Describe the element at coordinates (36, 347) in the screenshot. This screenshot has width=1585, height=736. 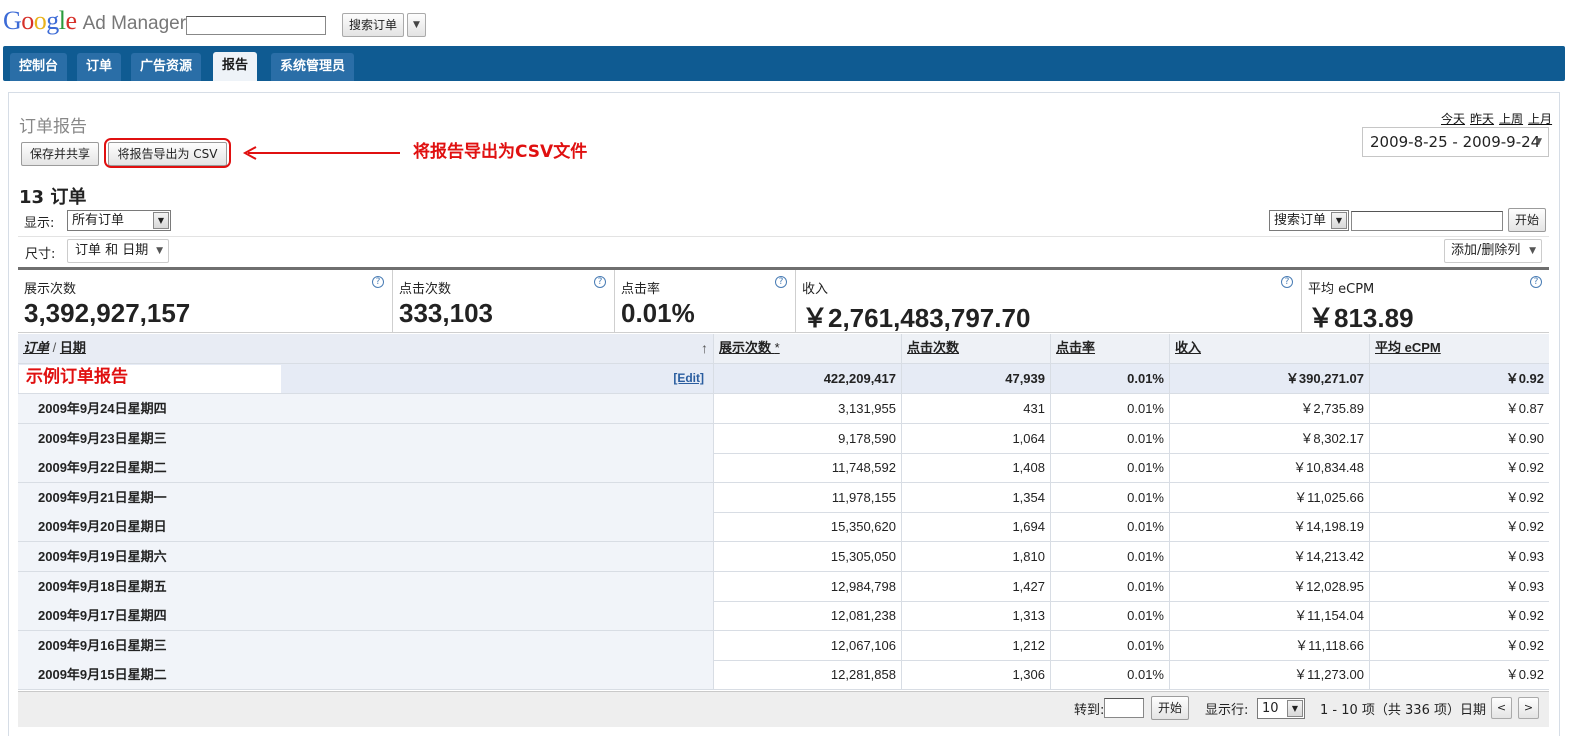
I see `order-sort-link: 订单` at that location.